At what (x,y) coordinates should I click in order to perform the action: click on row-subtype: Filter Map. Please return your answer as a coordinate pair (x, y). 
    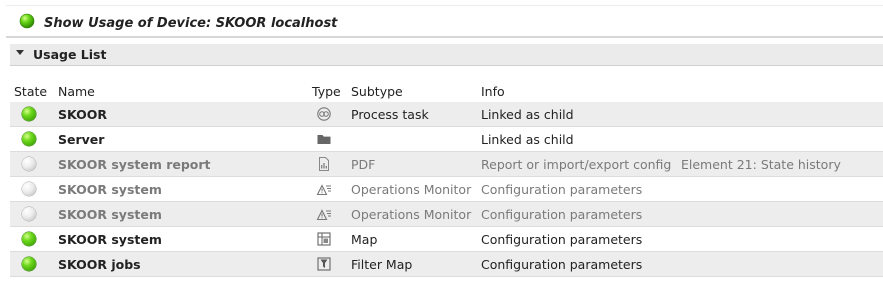
    Looking at the image, I should click on (382, 264).